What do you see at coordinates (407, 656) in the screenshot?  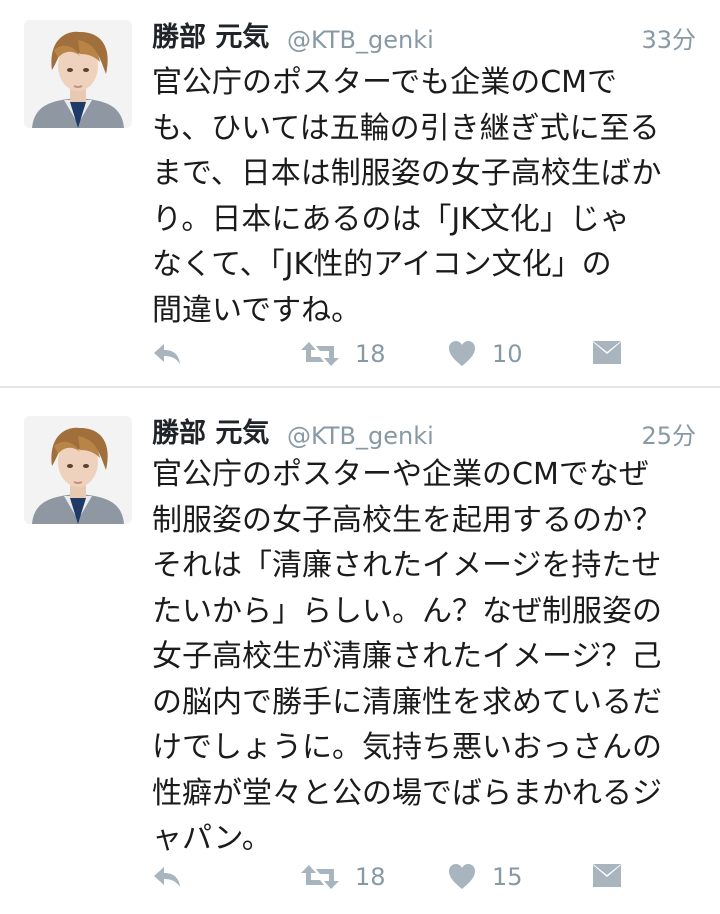 I see `tweet-text-line: 女子高校生が清廉されたイメージ？己` at bounding box center [407, 656].